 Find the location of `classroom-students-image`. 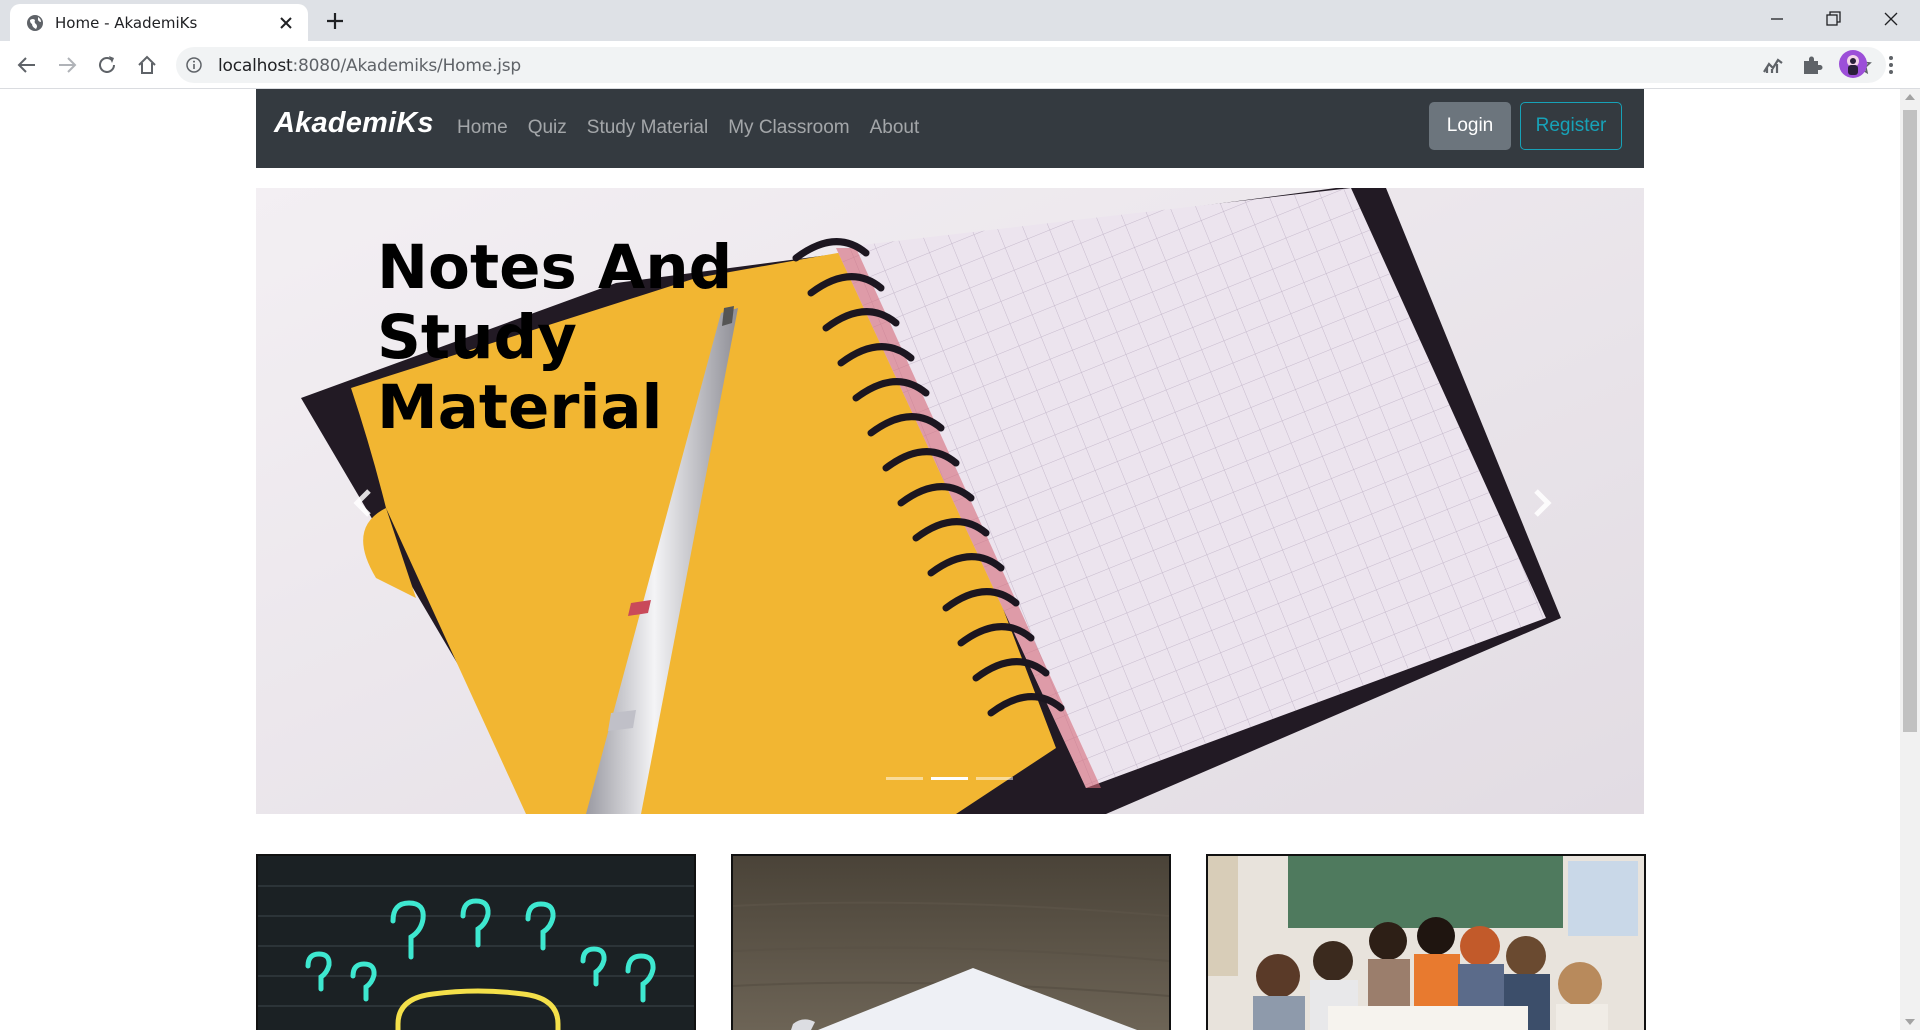

classroom-students-image is located at coordinates (1426, 943).